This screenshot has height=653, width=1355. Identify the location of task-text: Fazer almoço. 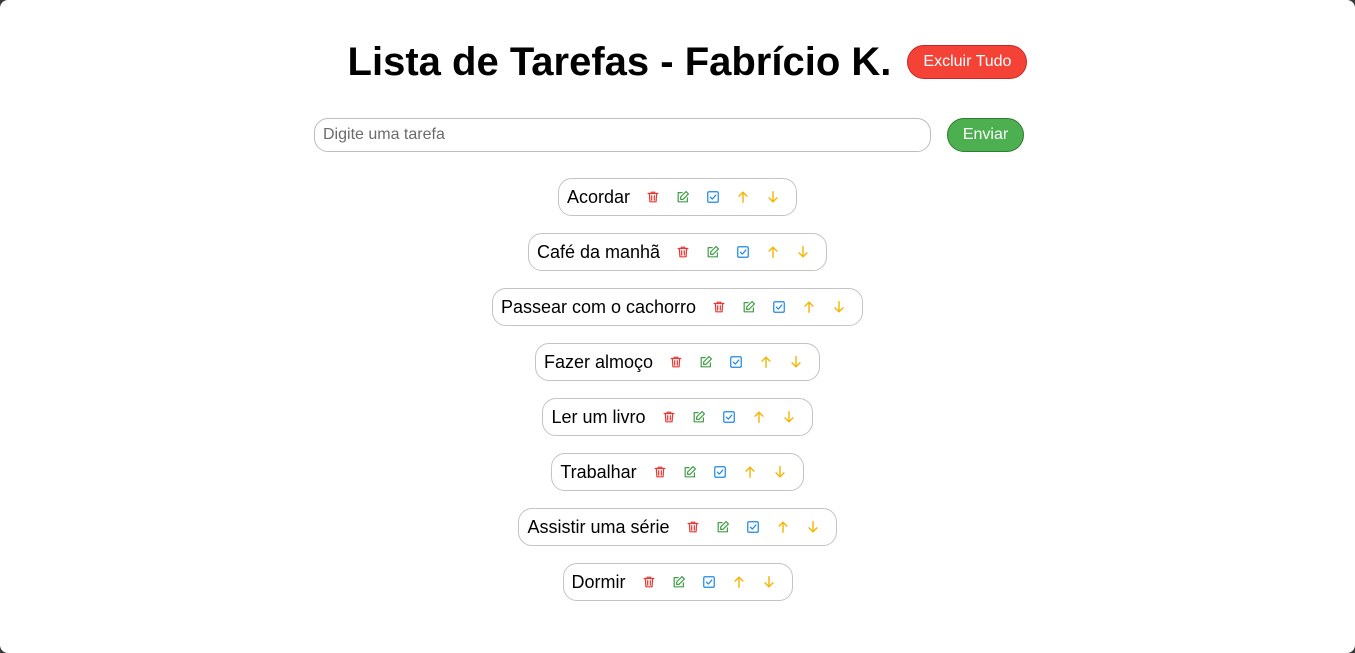
(598, 361).